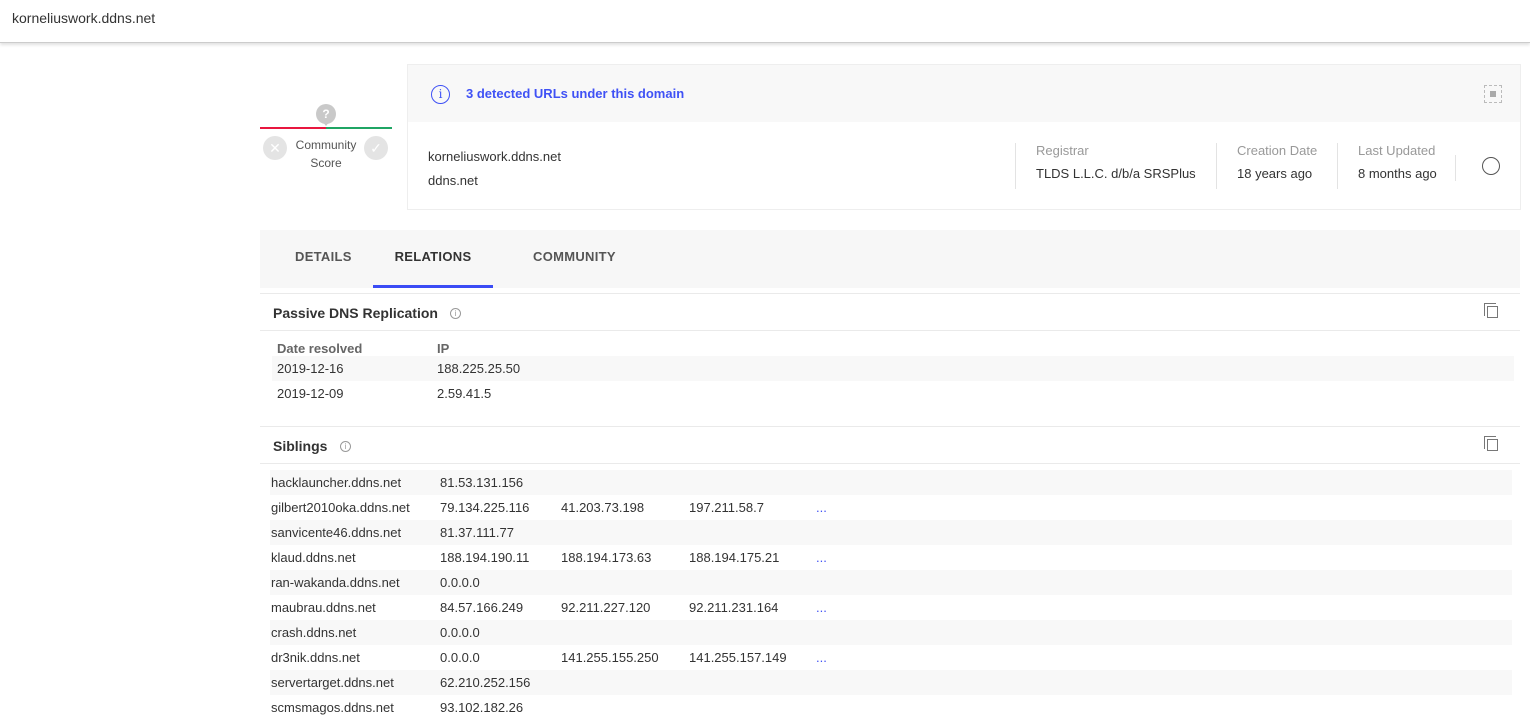 This screenshot has height=723, width=1530. What do you see at coordinates (443, 348) in the screenshot?
I see `header-ip: IP` at bounding box center [443, 348].